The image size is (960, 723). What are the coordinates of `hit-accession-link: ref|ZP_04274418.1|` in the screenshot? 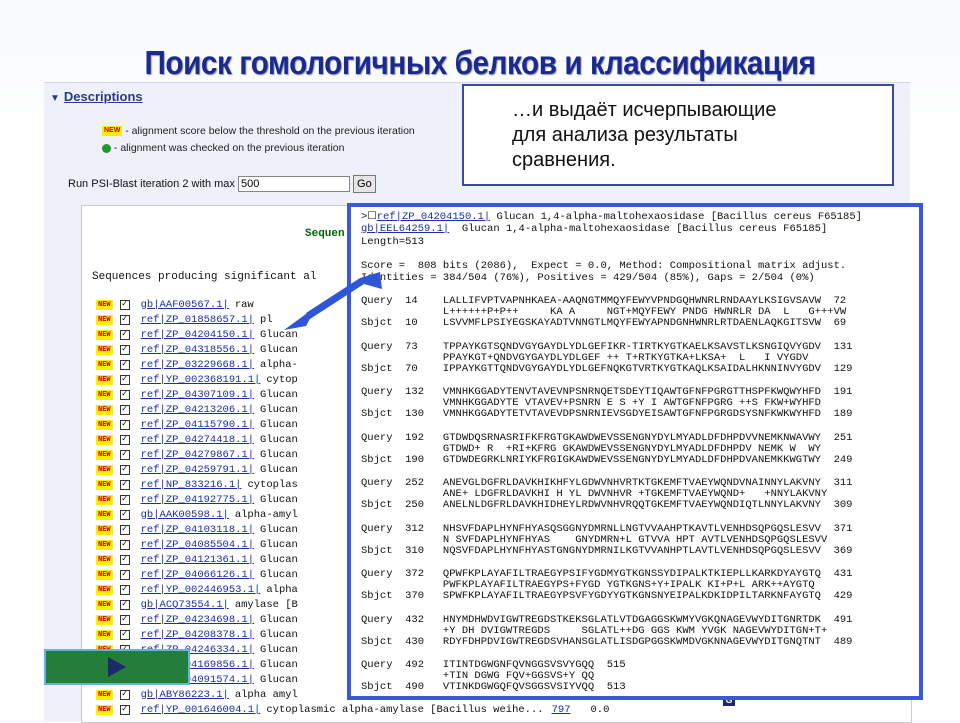 It's located at (197, 440).